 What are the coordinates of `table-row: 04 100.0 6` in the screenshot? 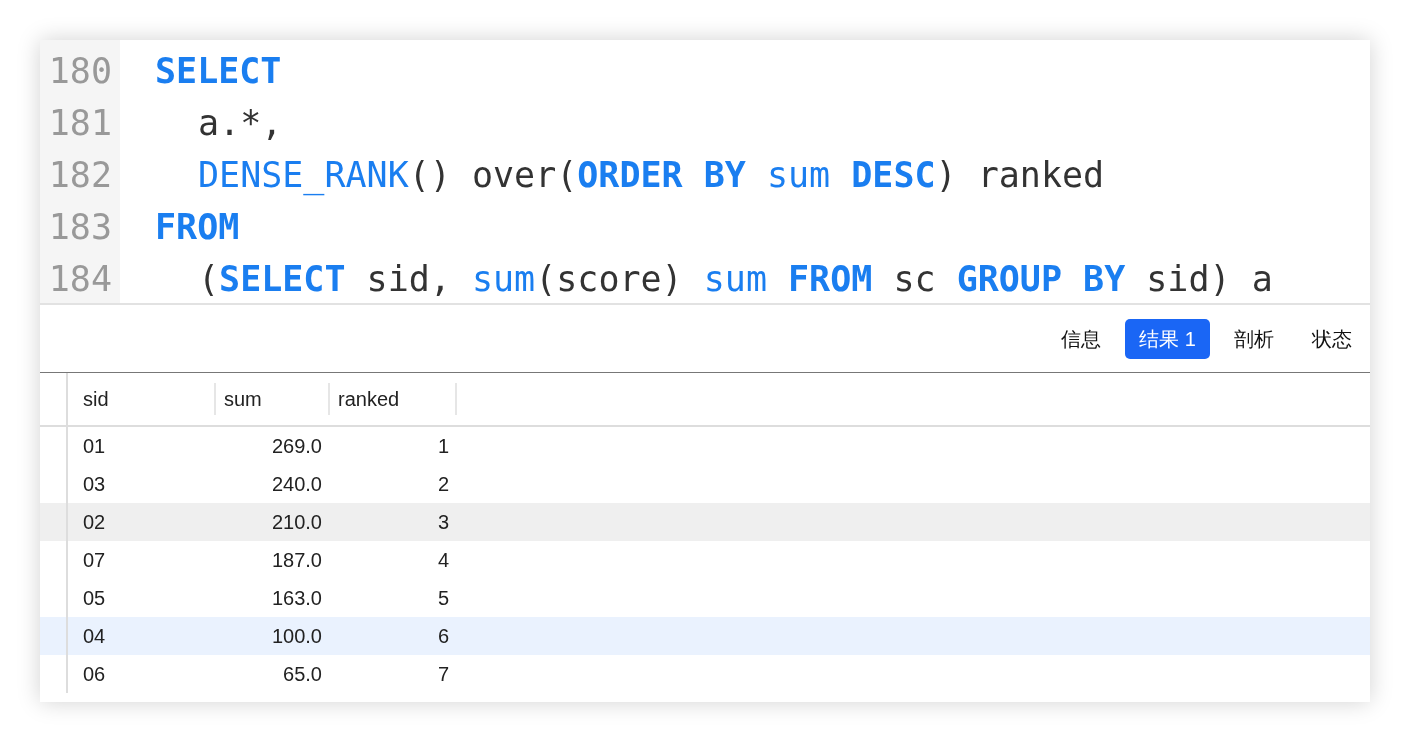 It's located at (705, 636).